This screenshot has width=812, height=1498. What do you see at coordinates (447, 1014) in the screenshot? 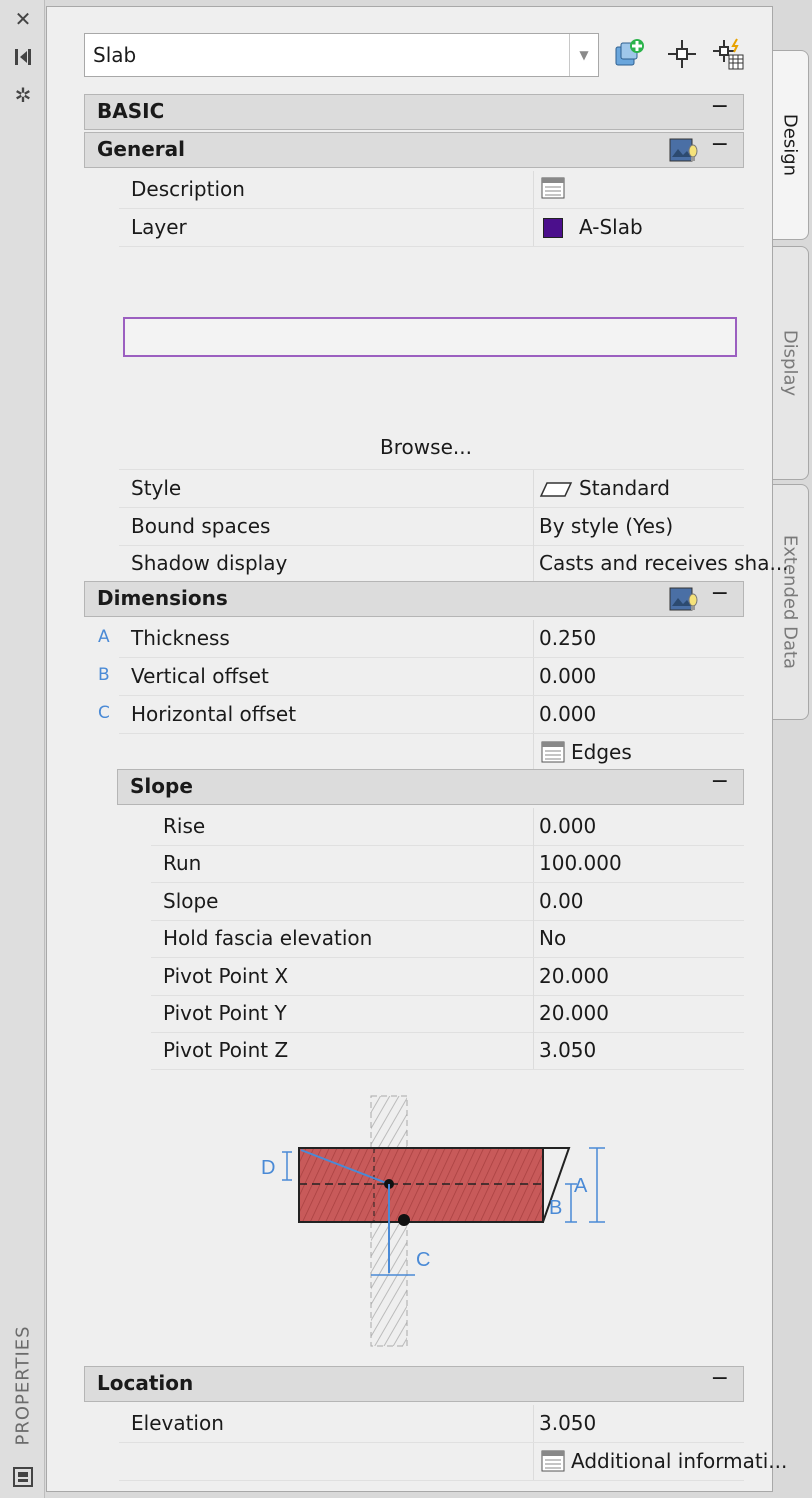
I see `property-row-slope-item: Pivot Point Y 20.000` at bounding box center [447, 1014].